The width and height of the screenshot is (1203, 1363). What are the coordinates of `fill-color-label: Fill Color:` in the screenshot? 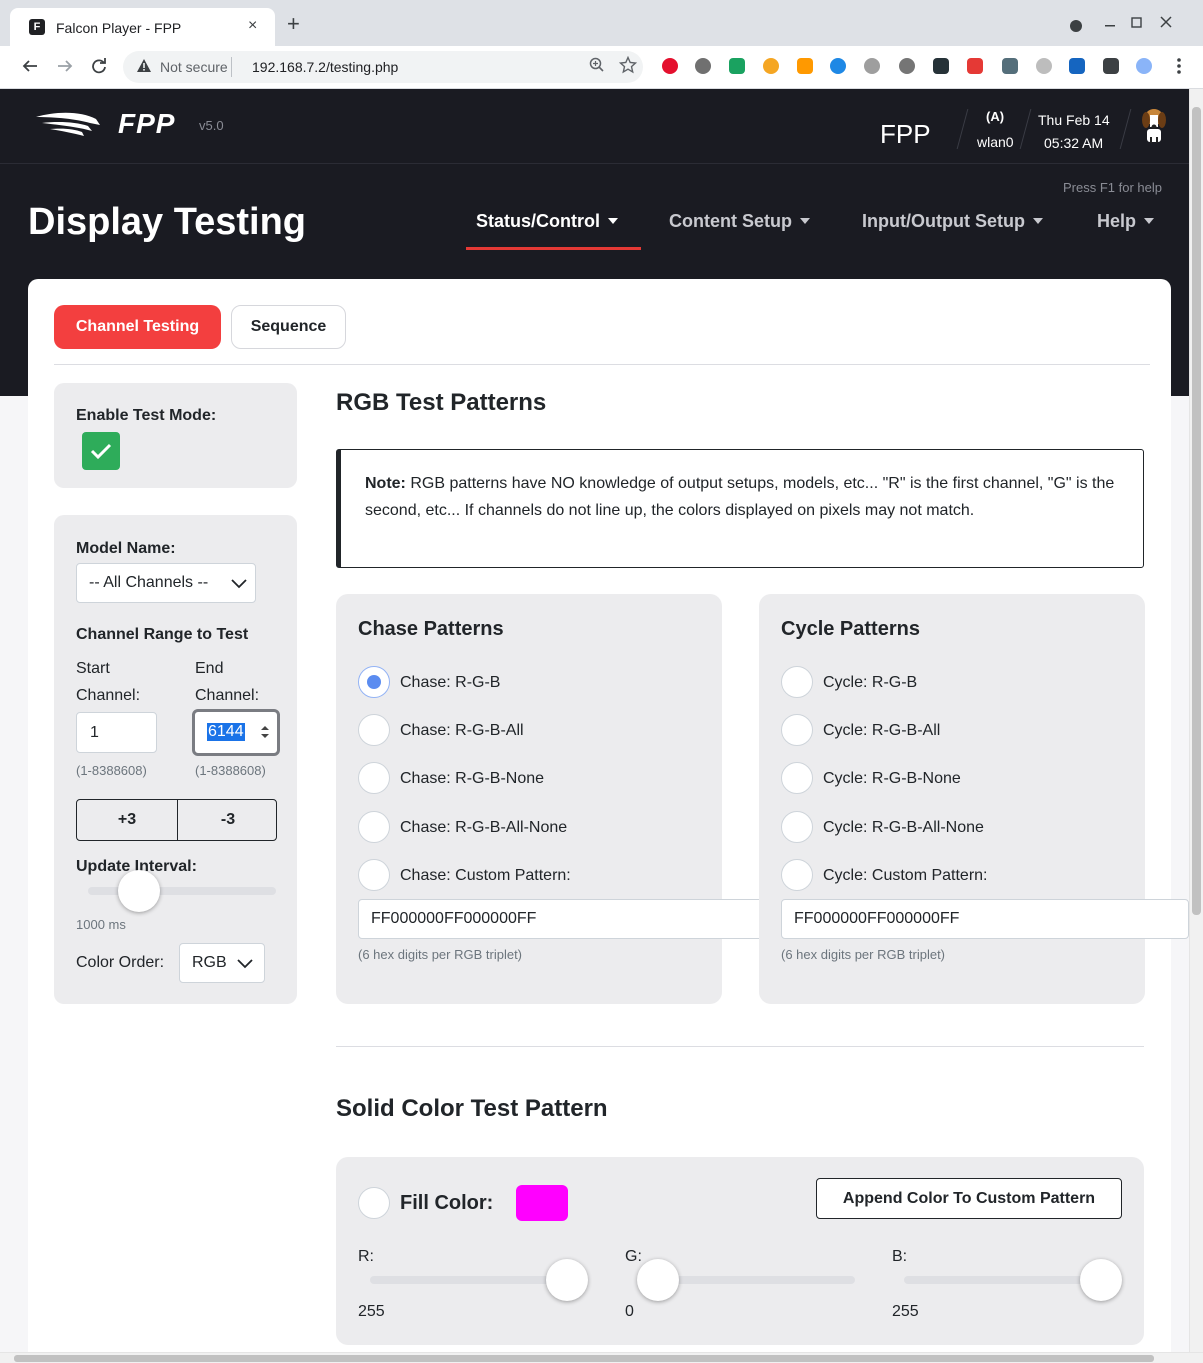 It's located at (447, 1203).